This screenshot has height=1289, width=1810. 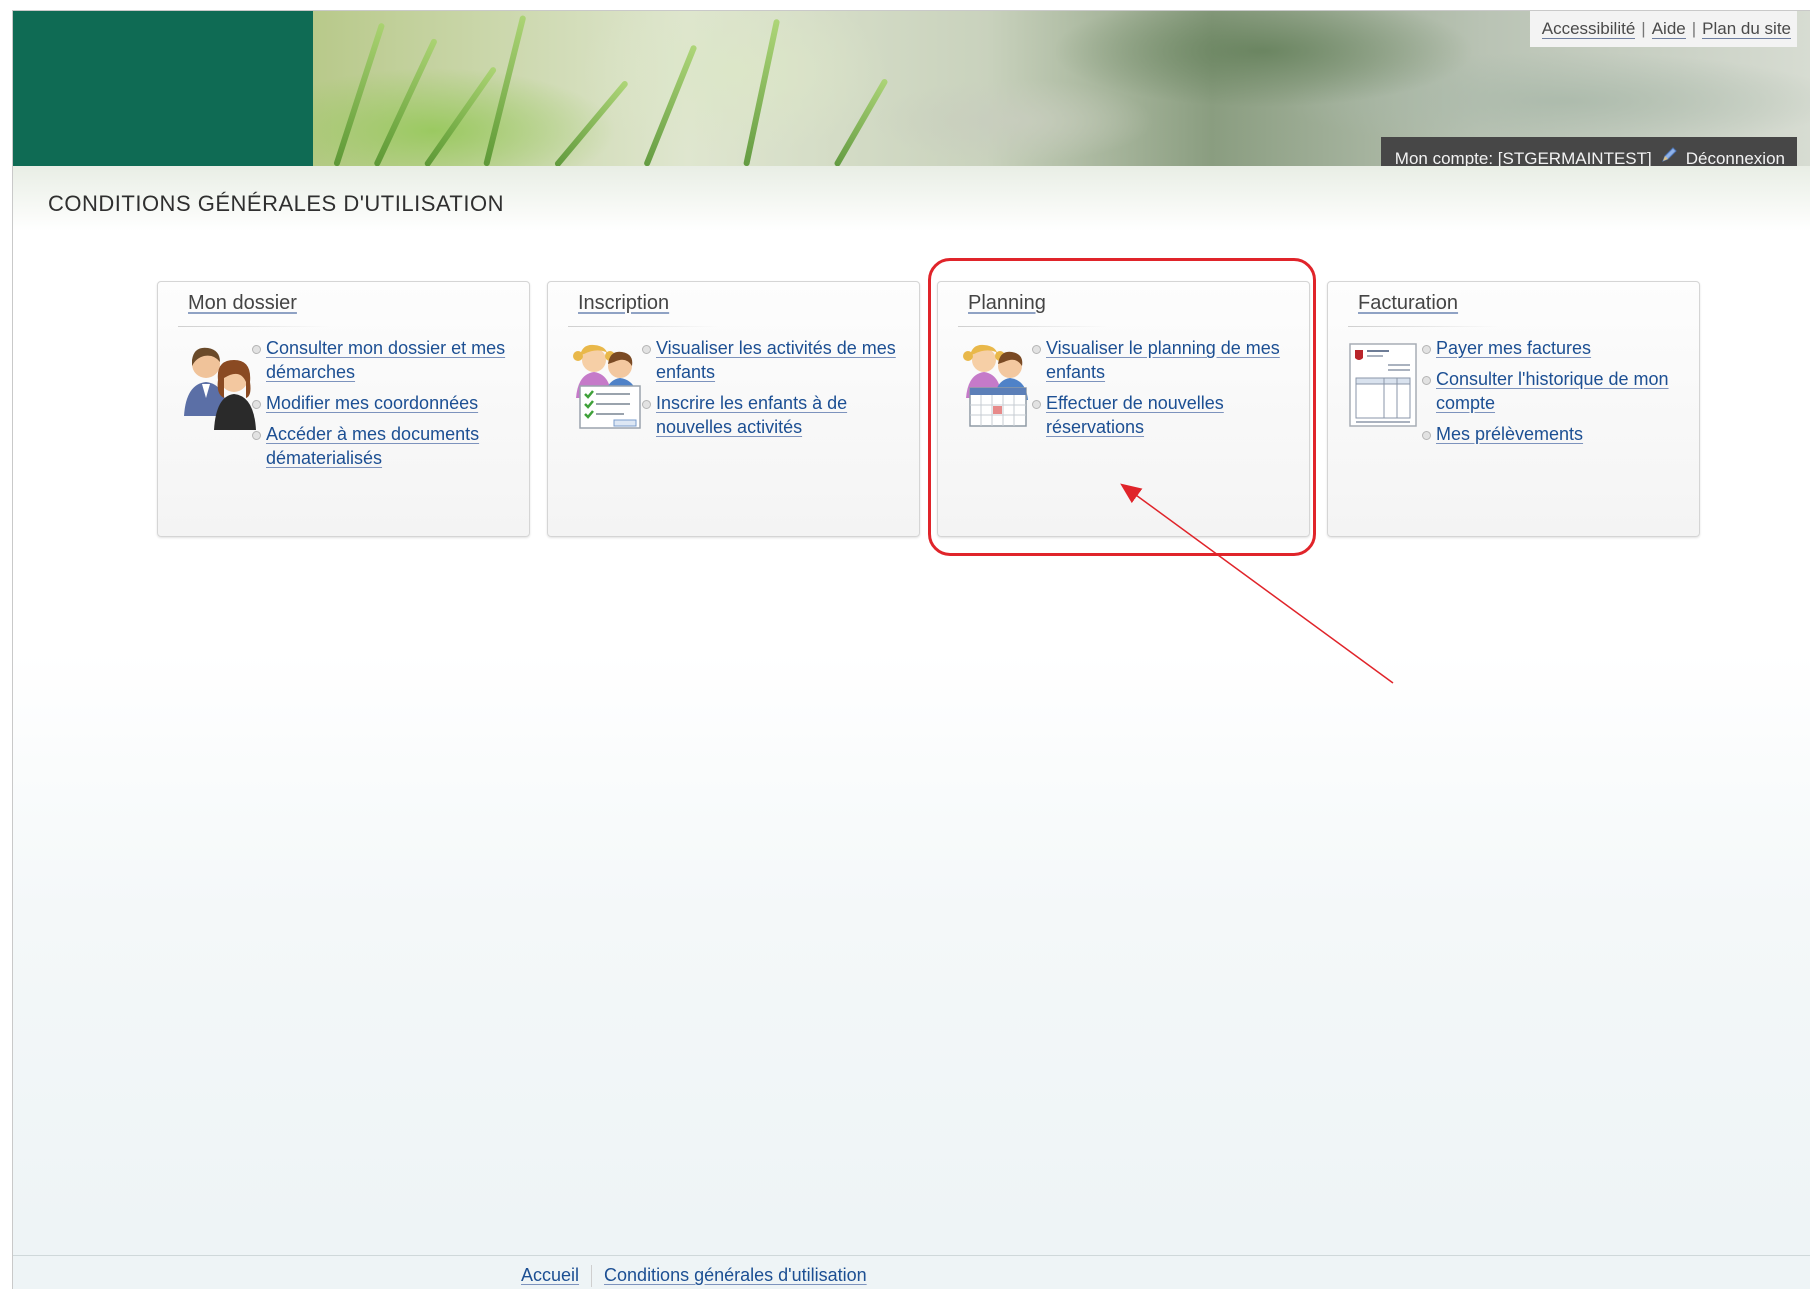 I want to click on list-item: Accéder à mes documents dématerialisés, so click(x=385, y=446).